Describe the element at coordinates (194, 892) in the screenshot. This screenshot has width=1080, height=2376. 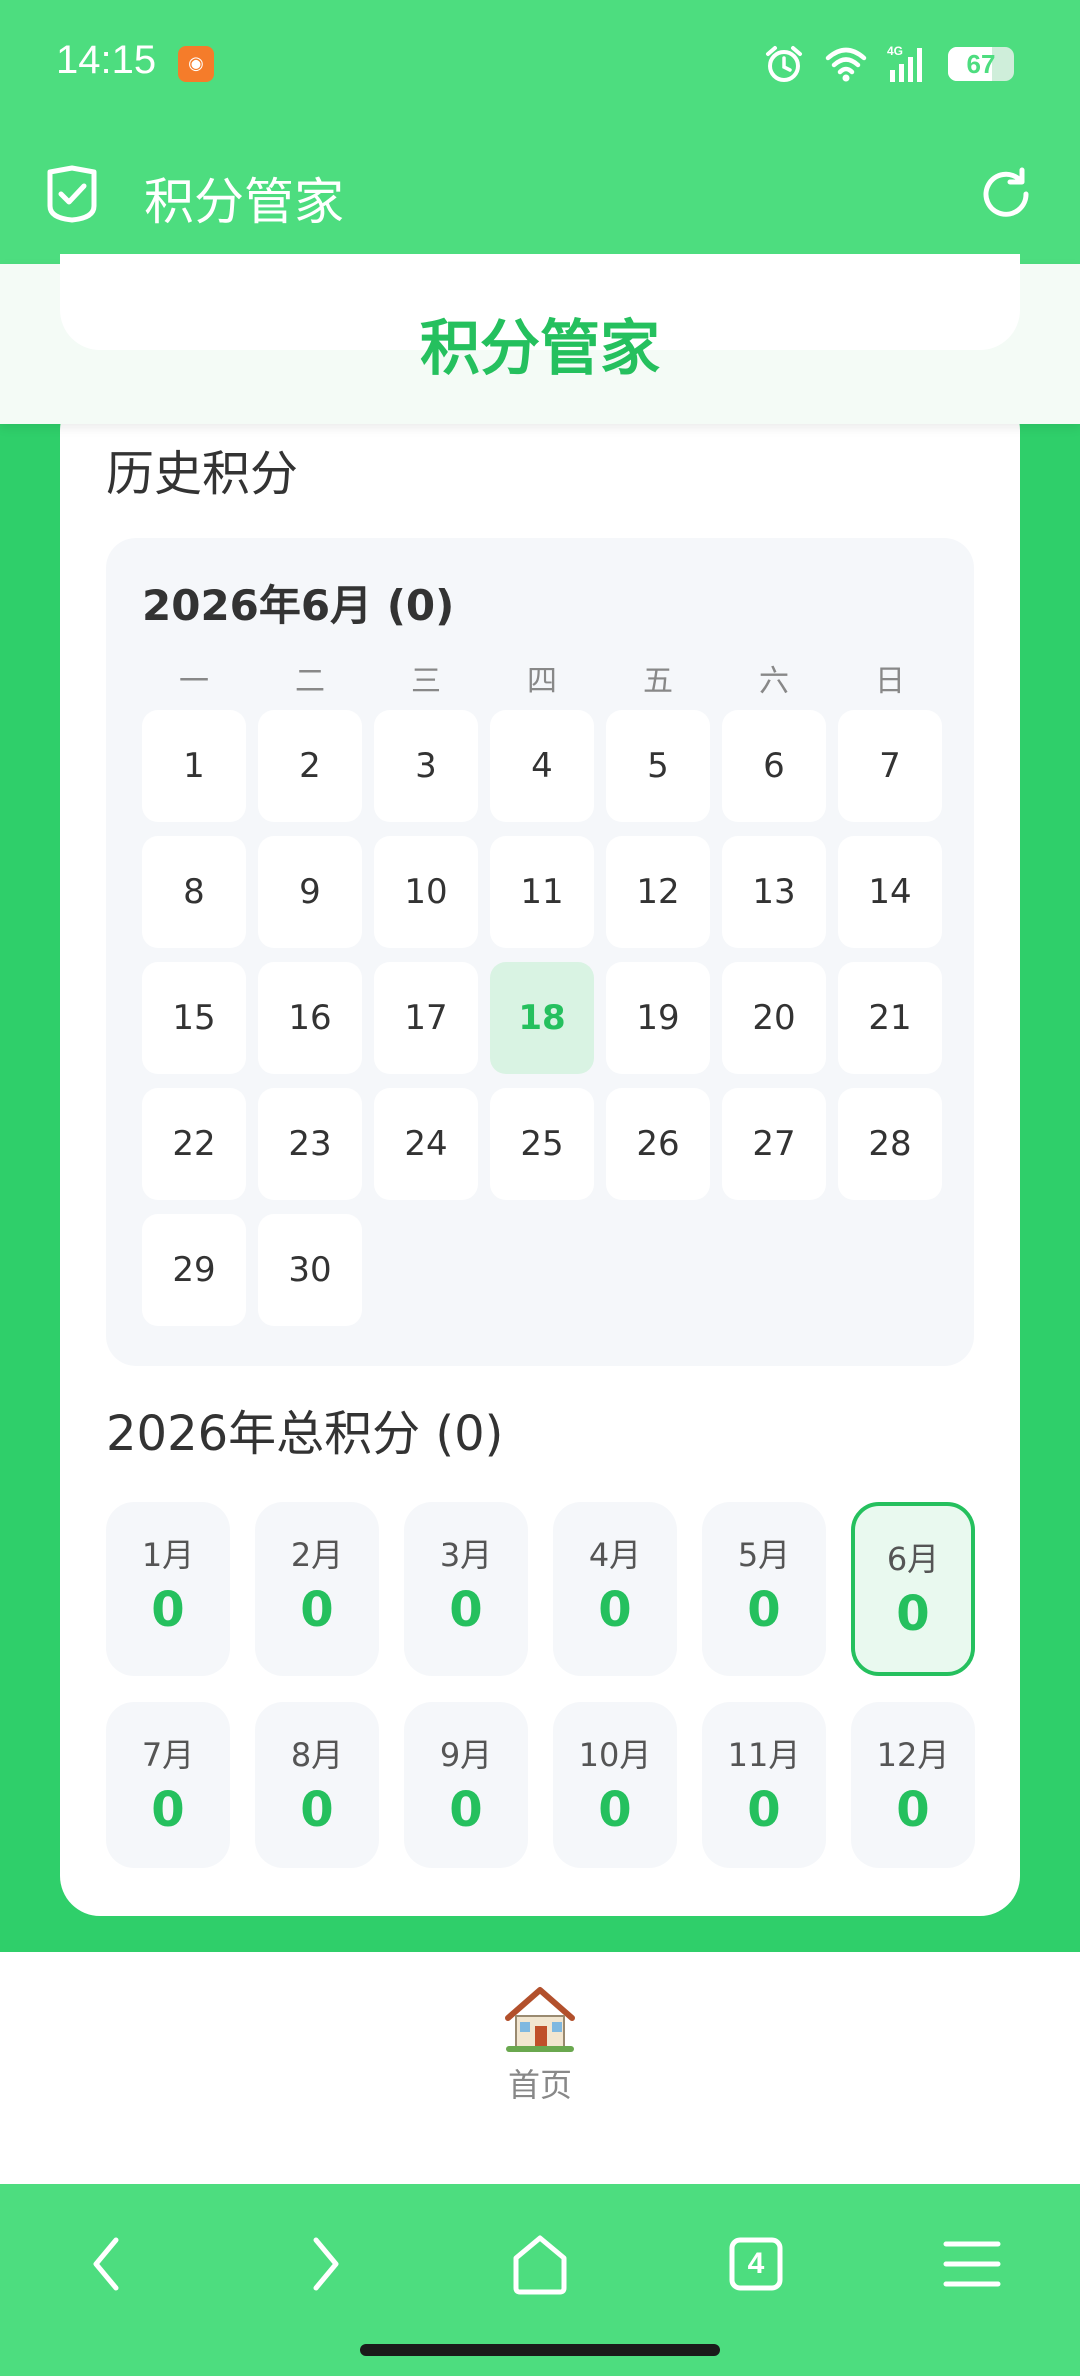
I see `calendar-day: 8` at that location.